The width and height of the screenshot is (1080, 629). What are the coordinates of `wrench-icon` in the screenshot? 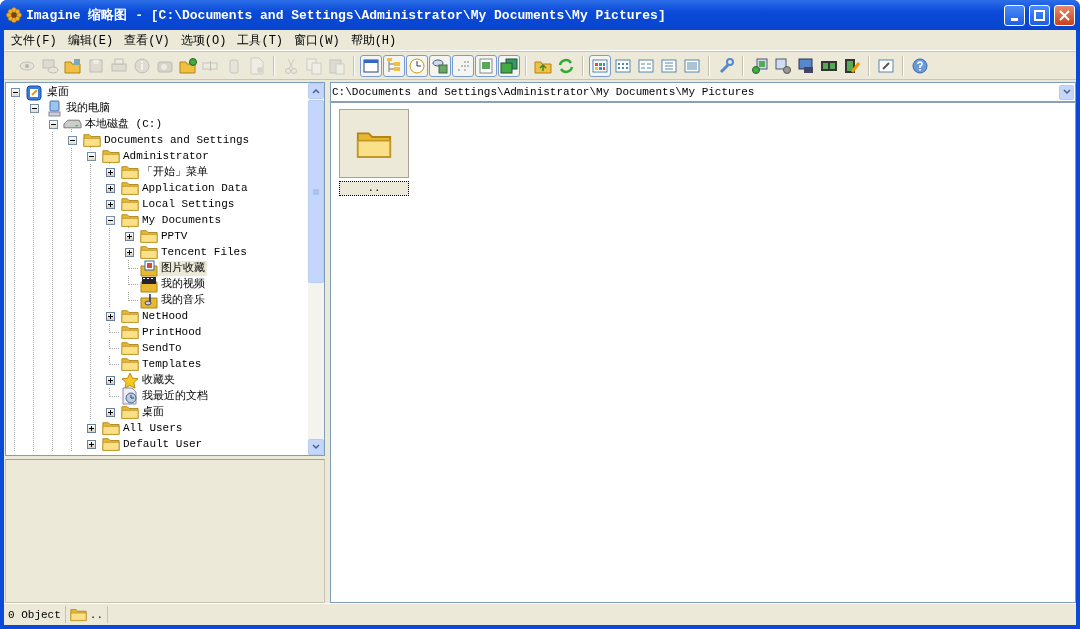 It's located at (726, 65).